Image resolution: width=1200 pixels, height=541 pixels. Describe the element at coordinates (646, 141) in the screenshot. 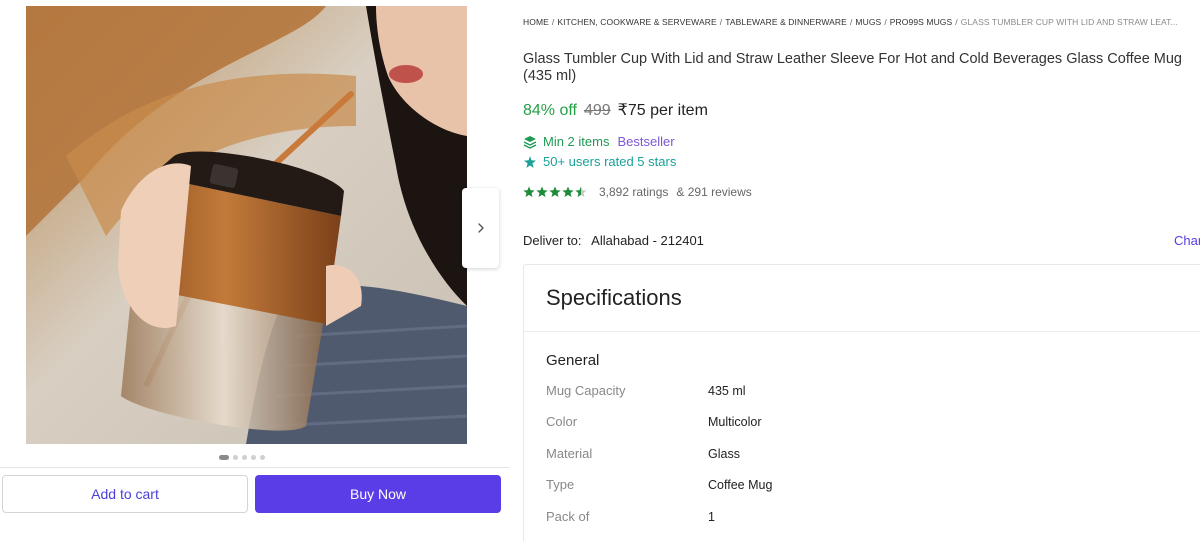

I see `bestseller-badge: Bestseller` at that location.